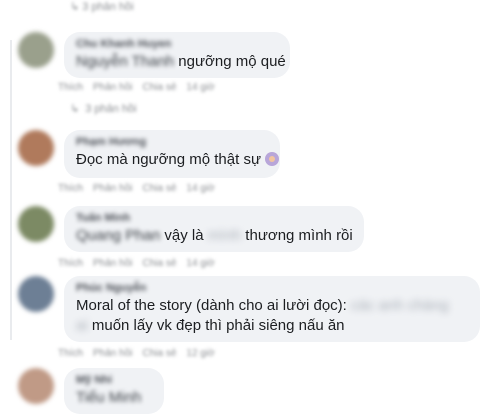 This screenshot has width=498, height=415. I want to click on hidden-word: ai, so click(82, 325).